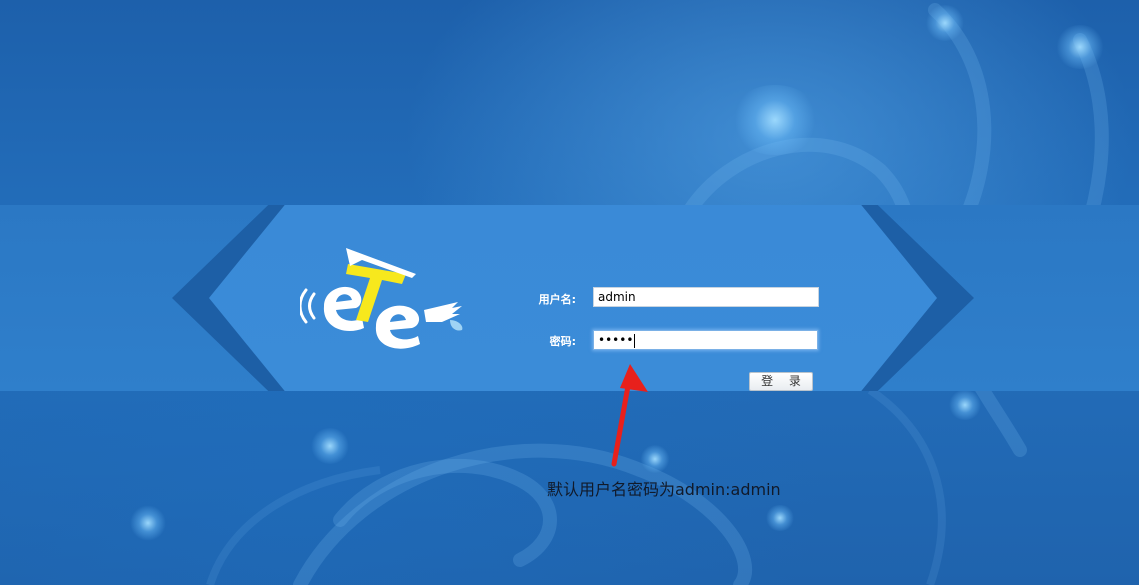  Describe the element at coordinates (629, 415) in the screenshot. I see `red-arrow-icon` at that location.